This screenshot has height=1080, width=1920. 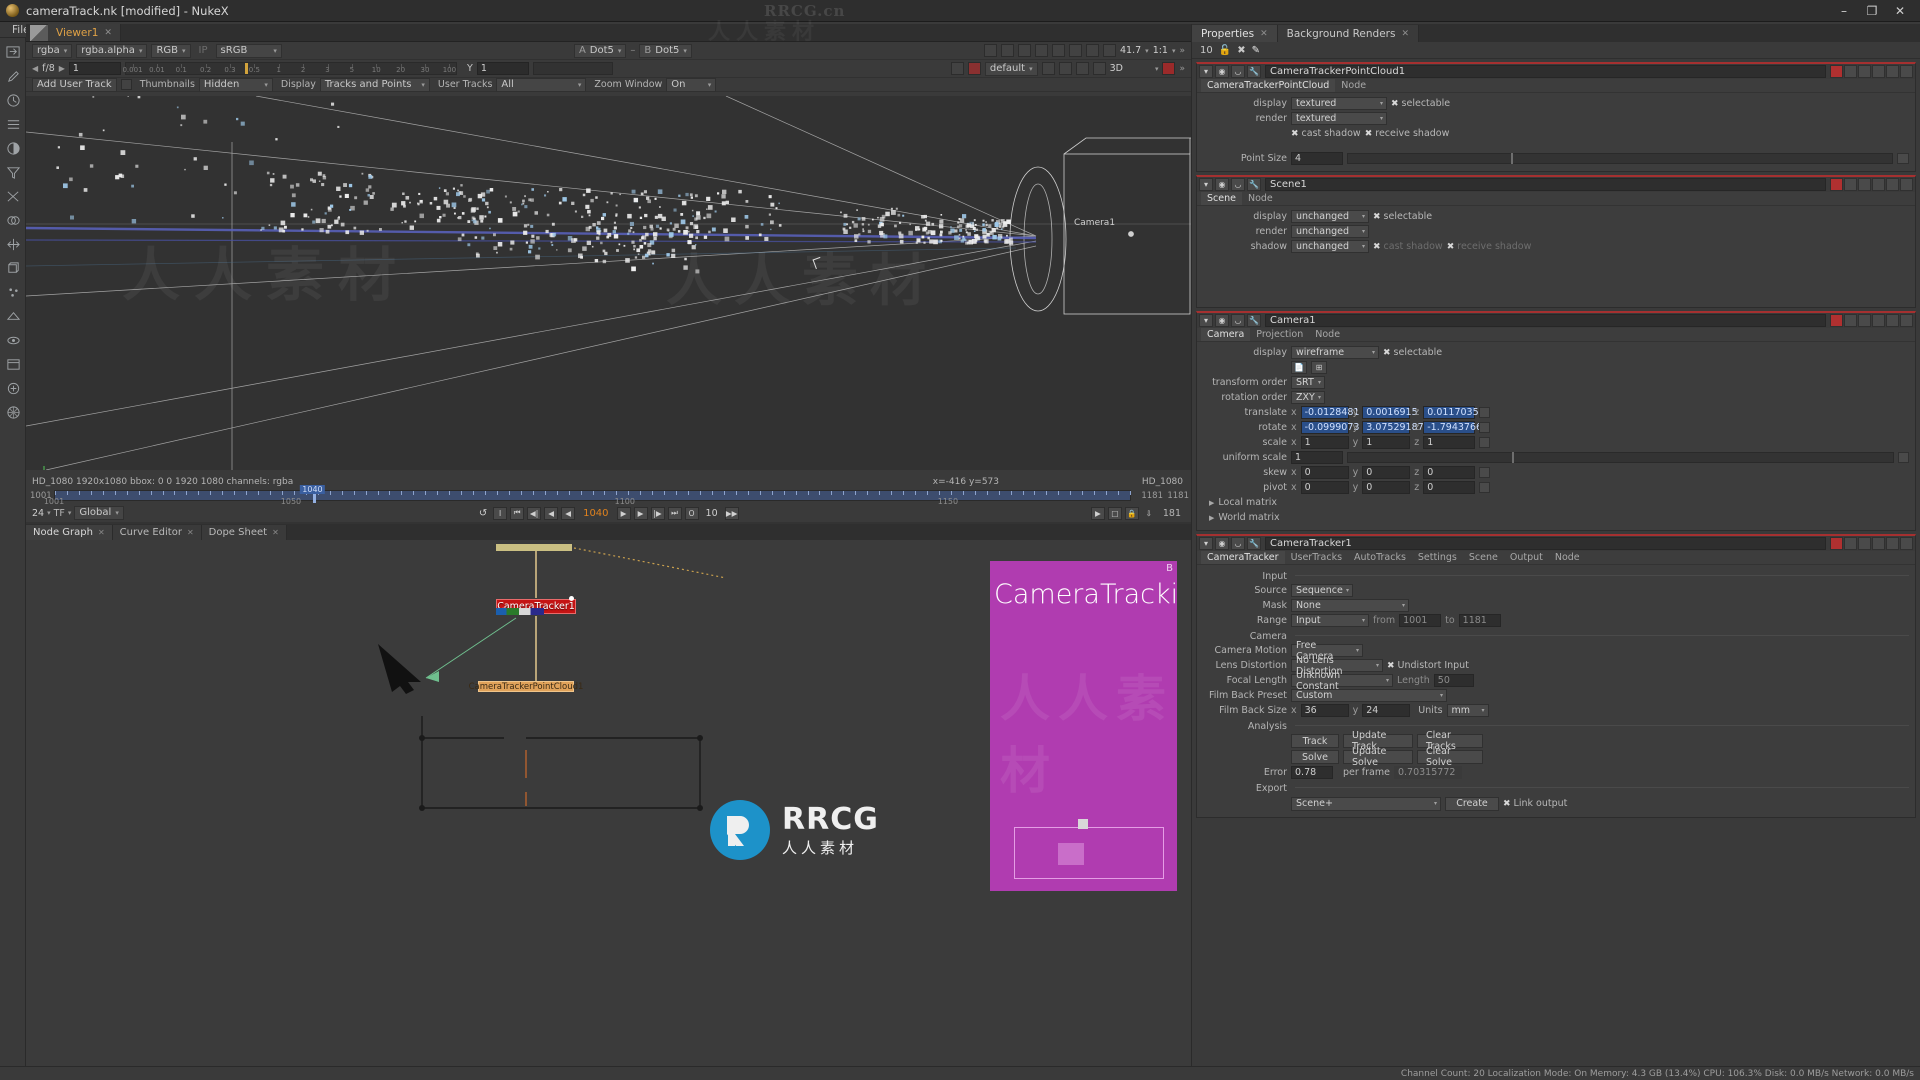 What do you see at coordinates (1485, 427) in the screenshot?
I see `rotate-anim-icon` at bounding box center [1485, 427].